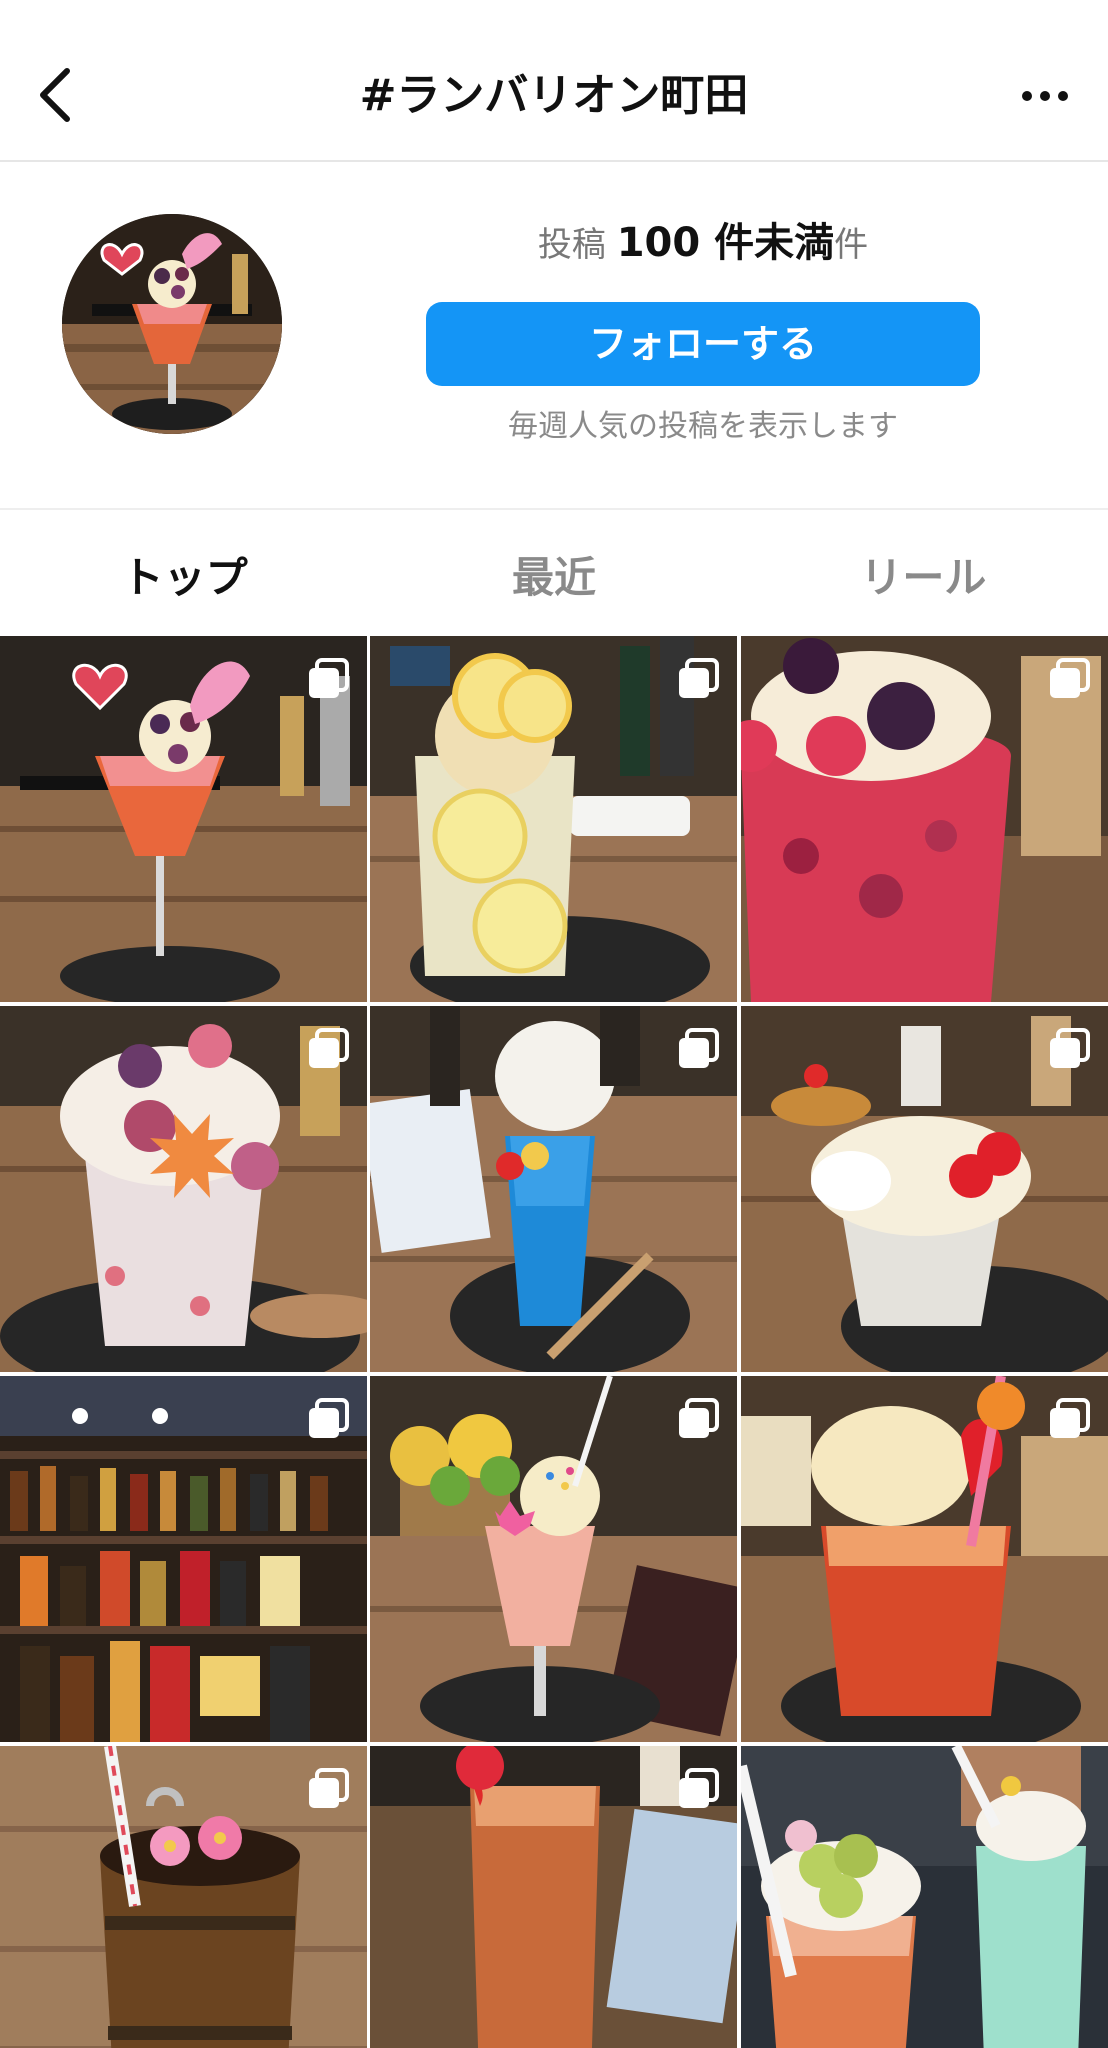 This screenshot has height=2048, width=1108. What do you see at coordinates (554, 95) in the screenshot?
I see `page-title: #ランバリオン町田` at bounding box center [554, 95].